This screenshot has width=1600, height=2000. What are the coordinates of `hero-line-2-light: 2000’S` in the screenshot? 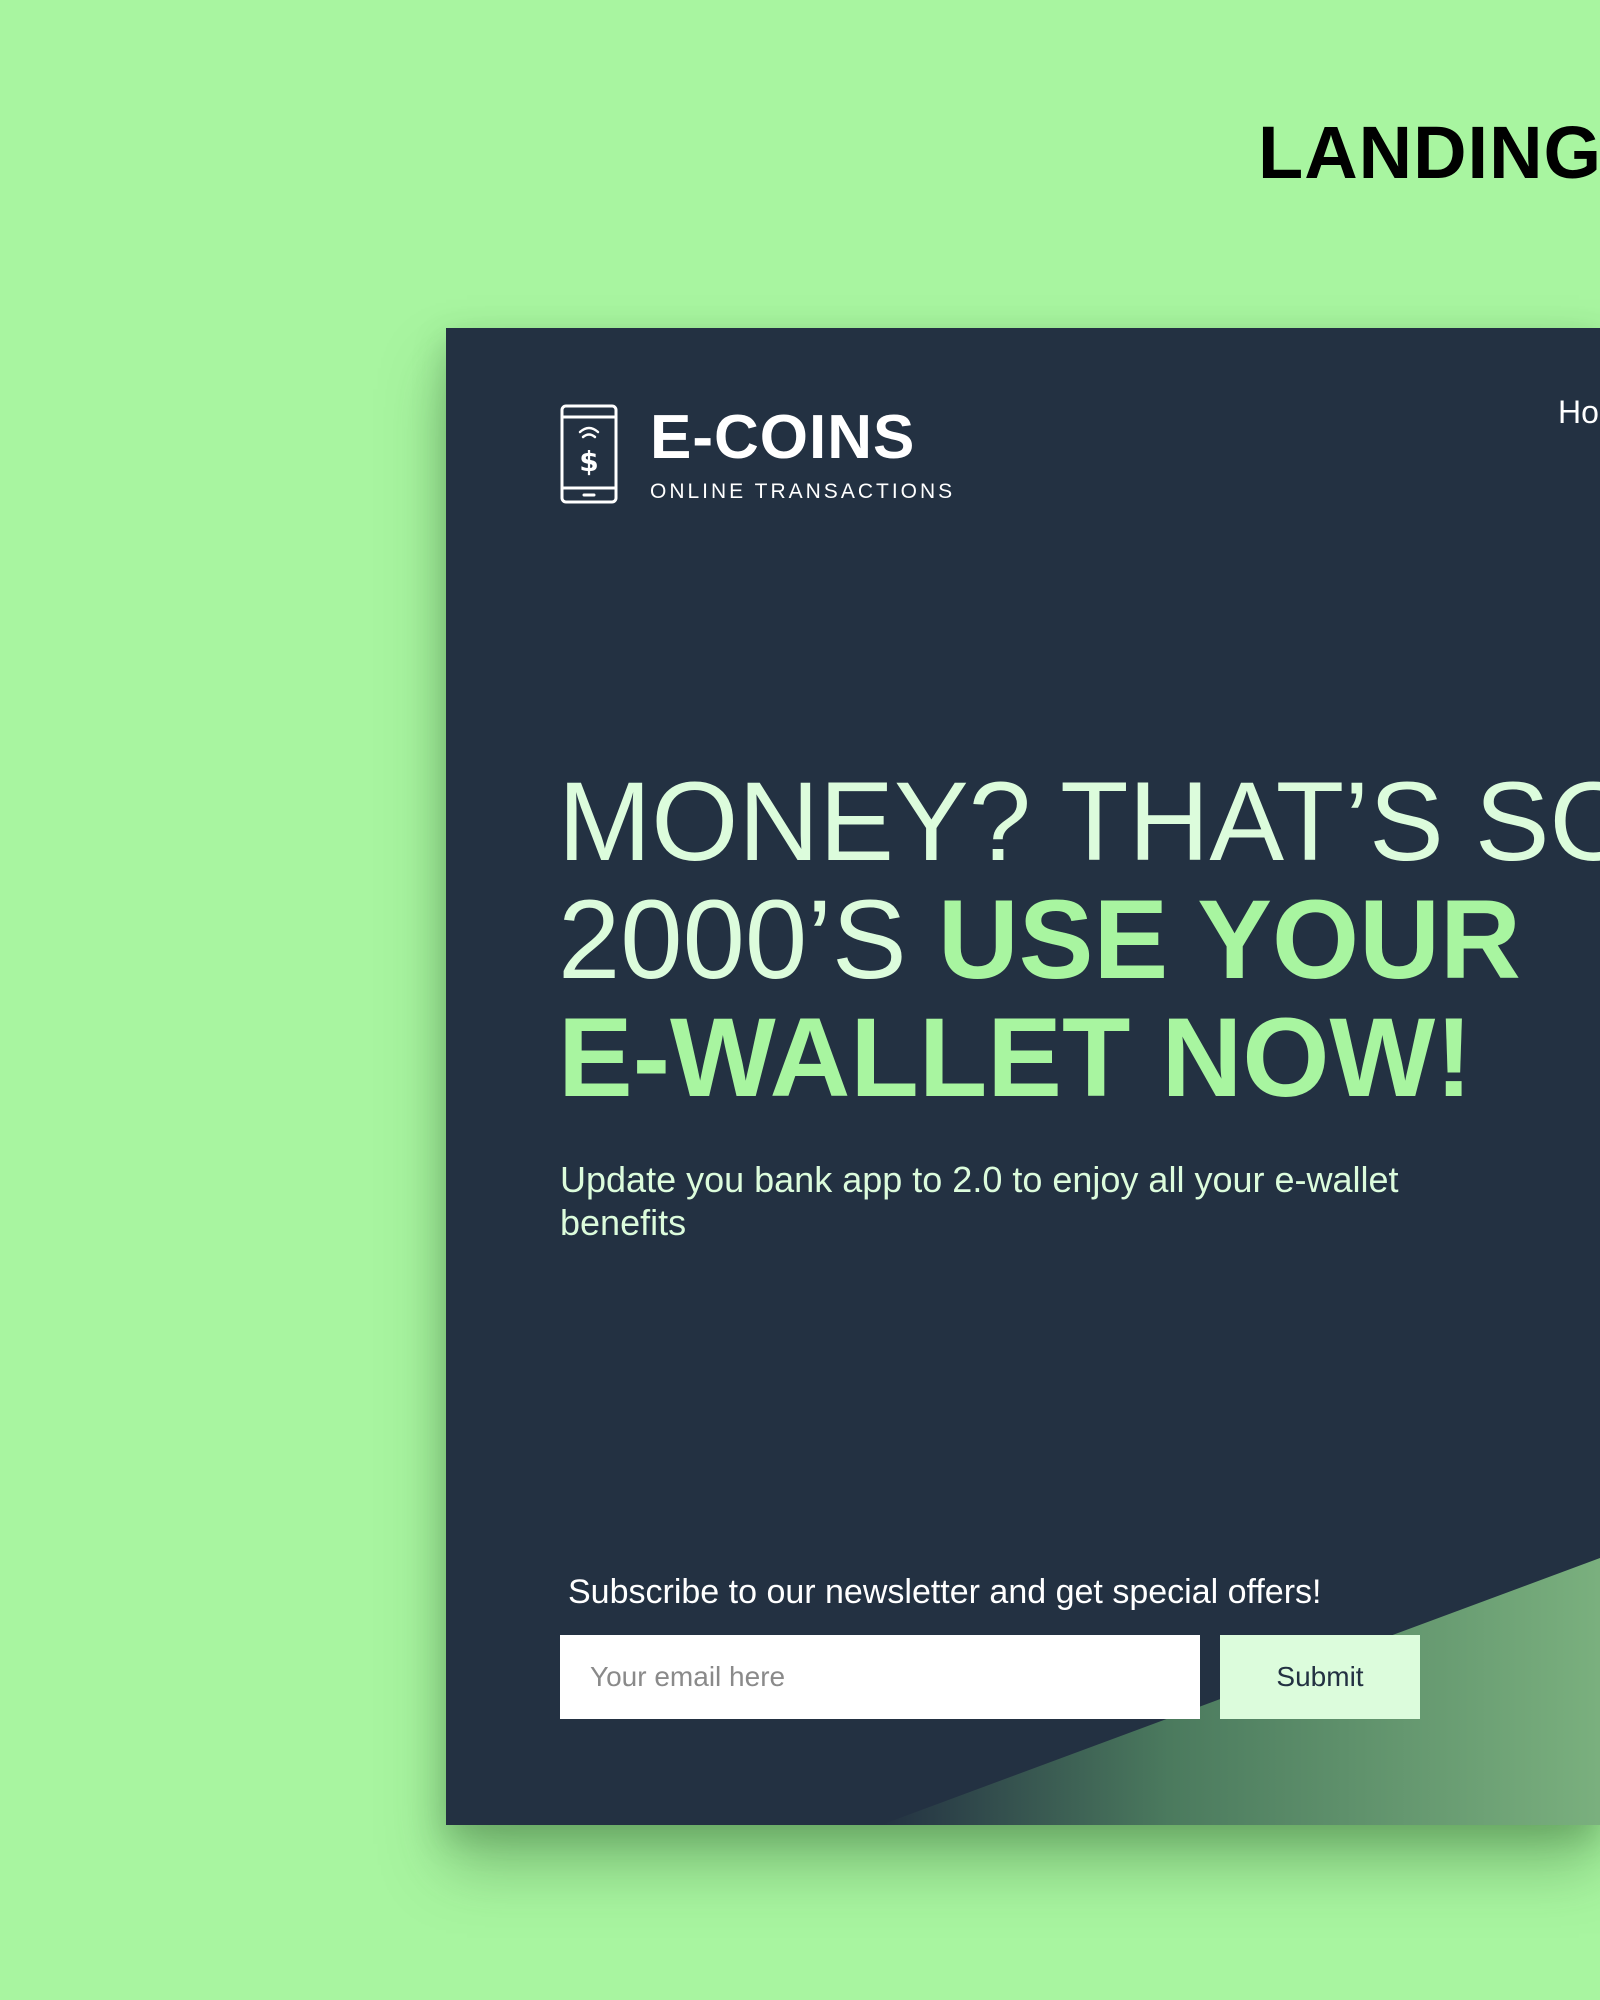 It's located at (748, 939).